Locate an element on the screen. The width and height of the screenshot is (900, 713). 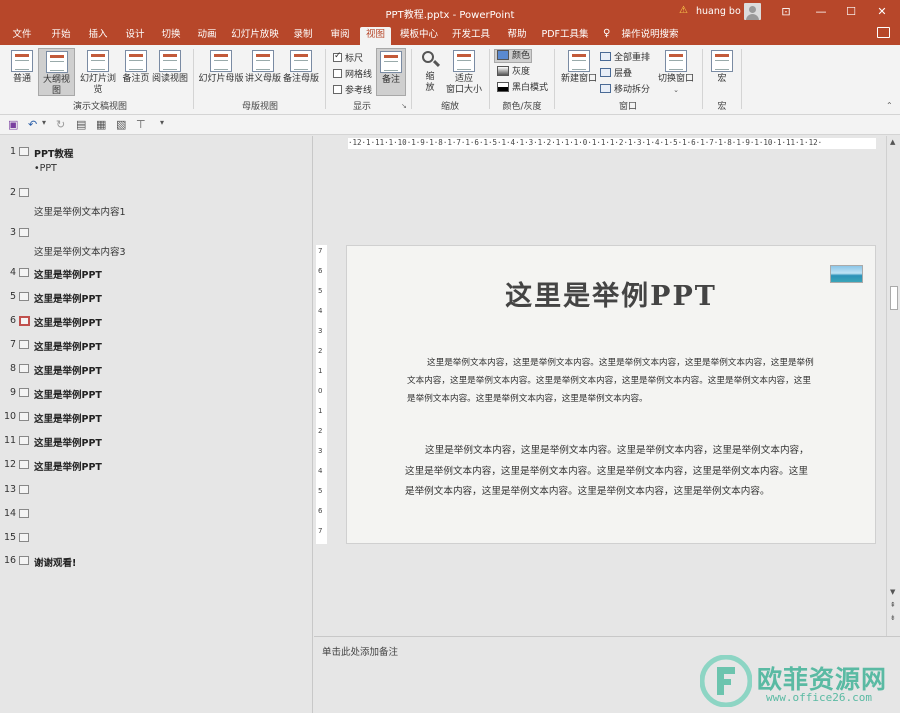
tab-developer: 开发工具 is located at coordinates (471, 36).